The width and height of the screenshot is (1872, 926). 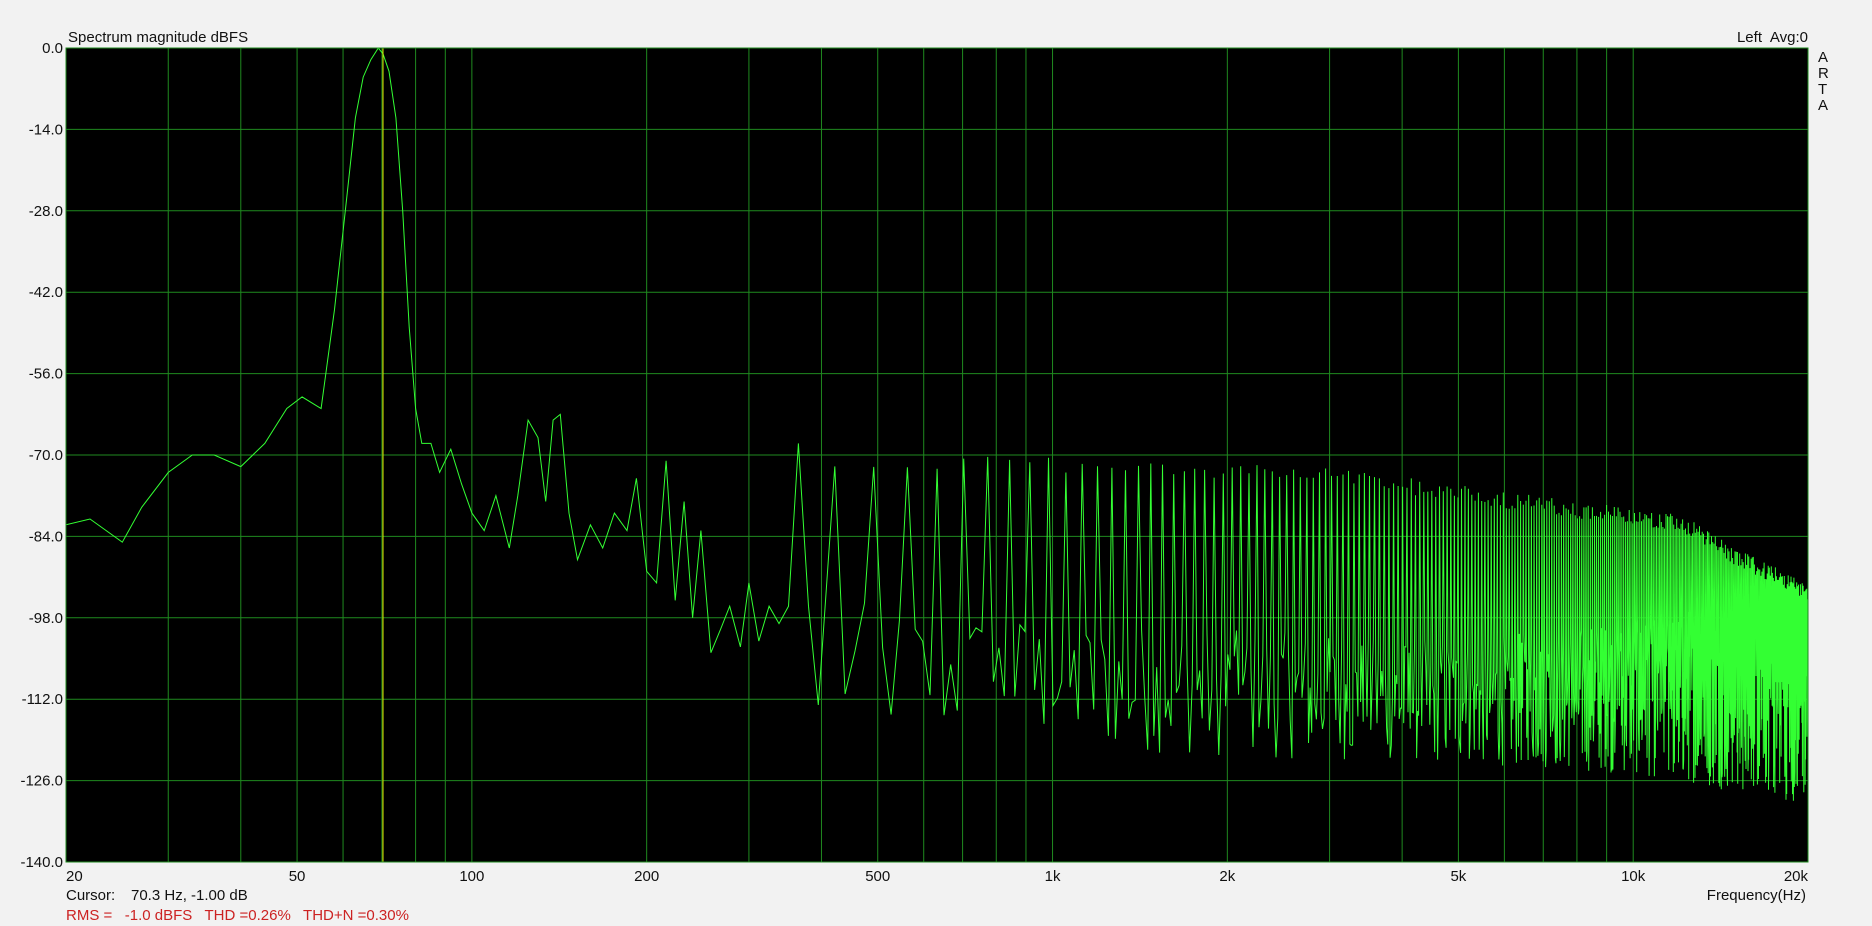 I want to click on y-tick-label: -56.0, so click(x=46, y=374).